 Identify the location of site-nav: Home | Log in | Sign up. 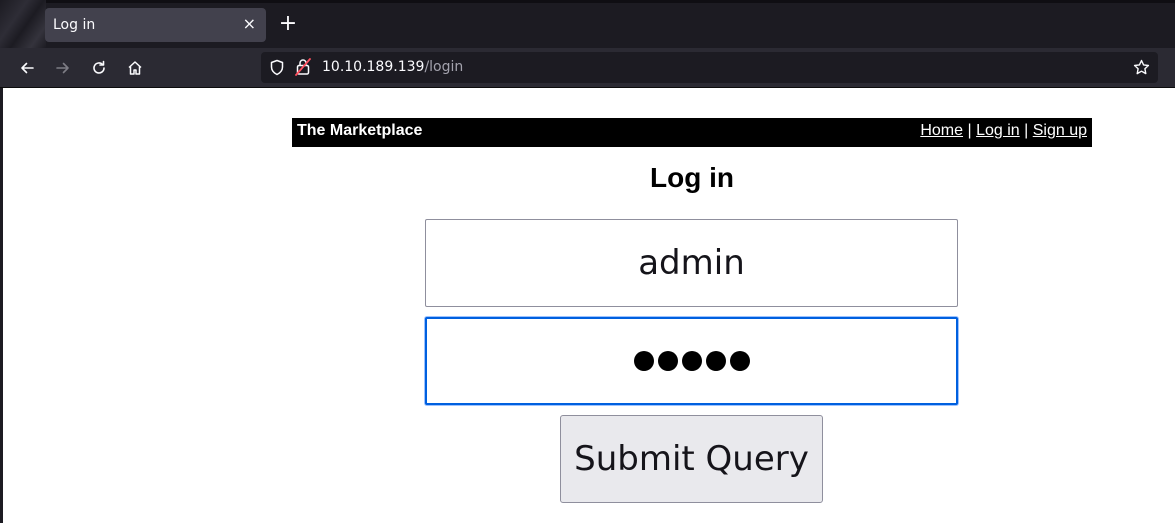
(1003, 131).